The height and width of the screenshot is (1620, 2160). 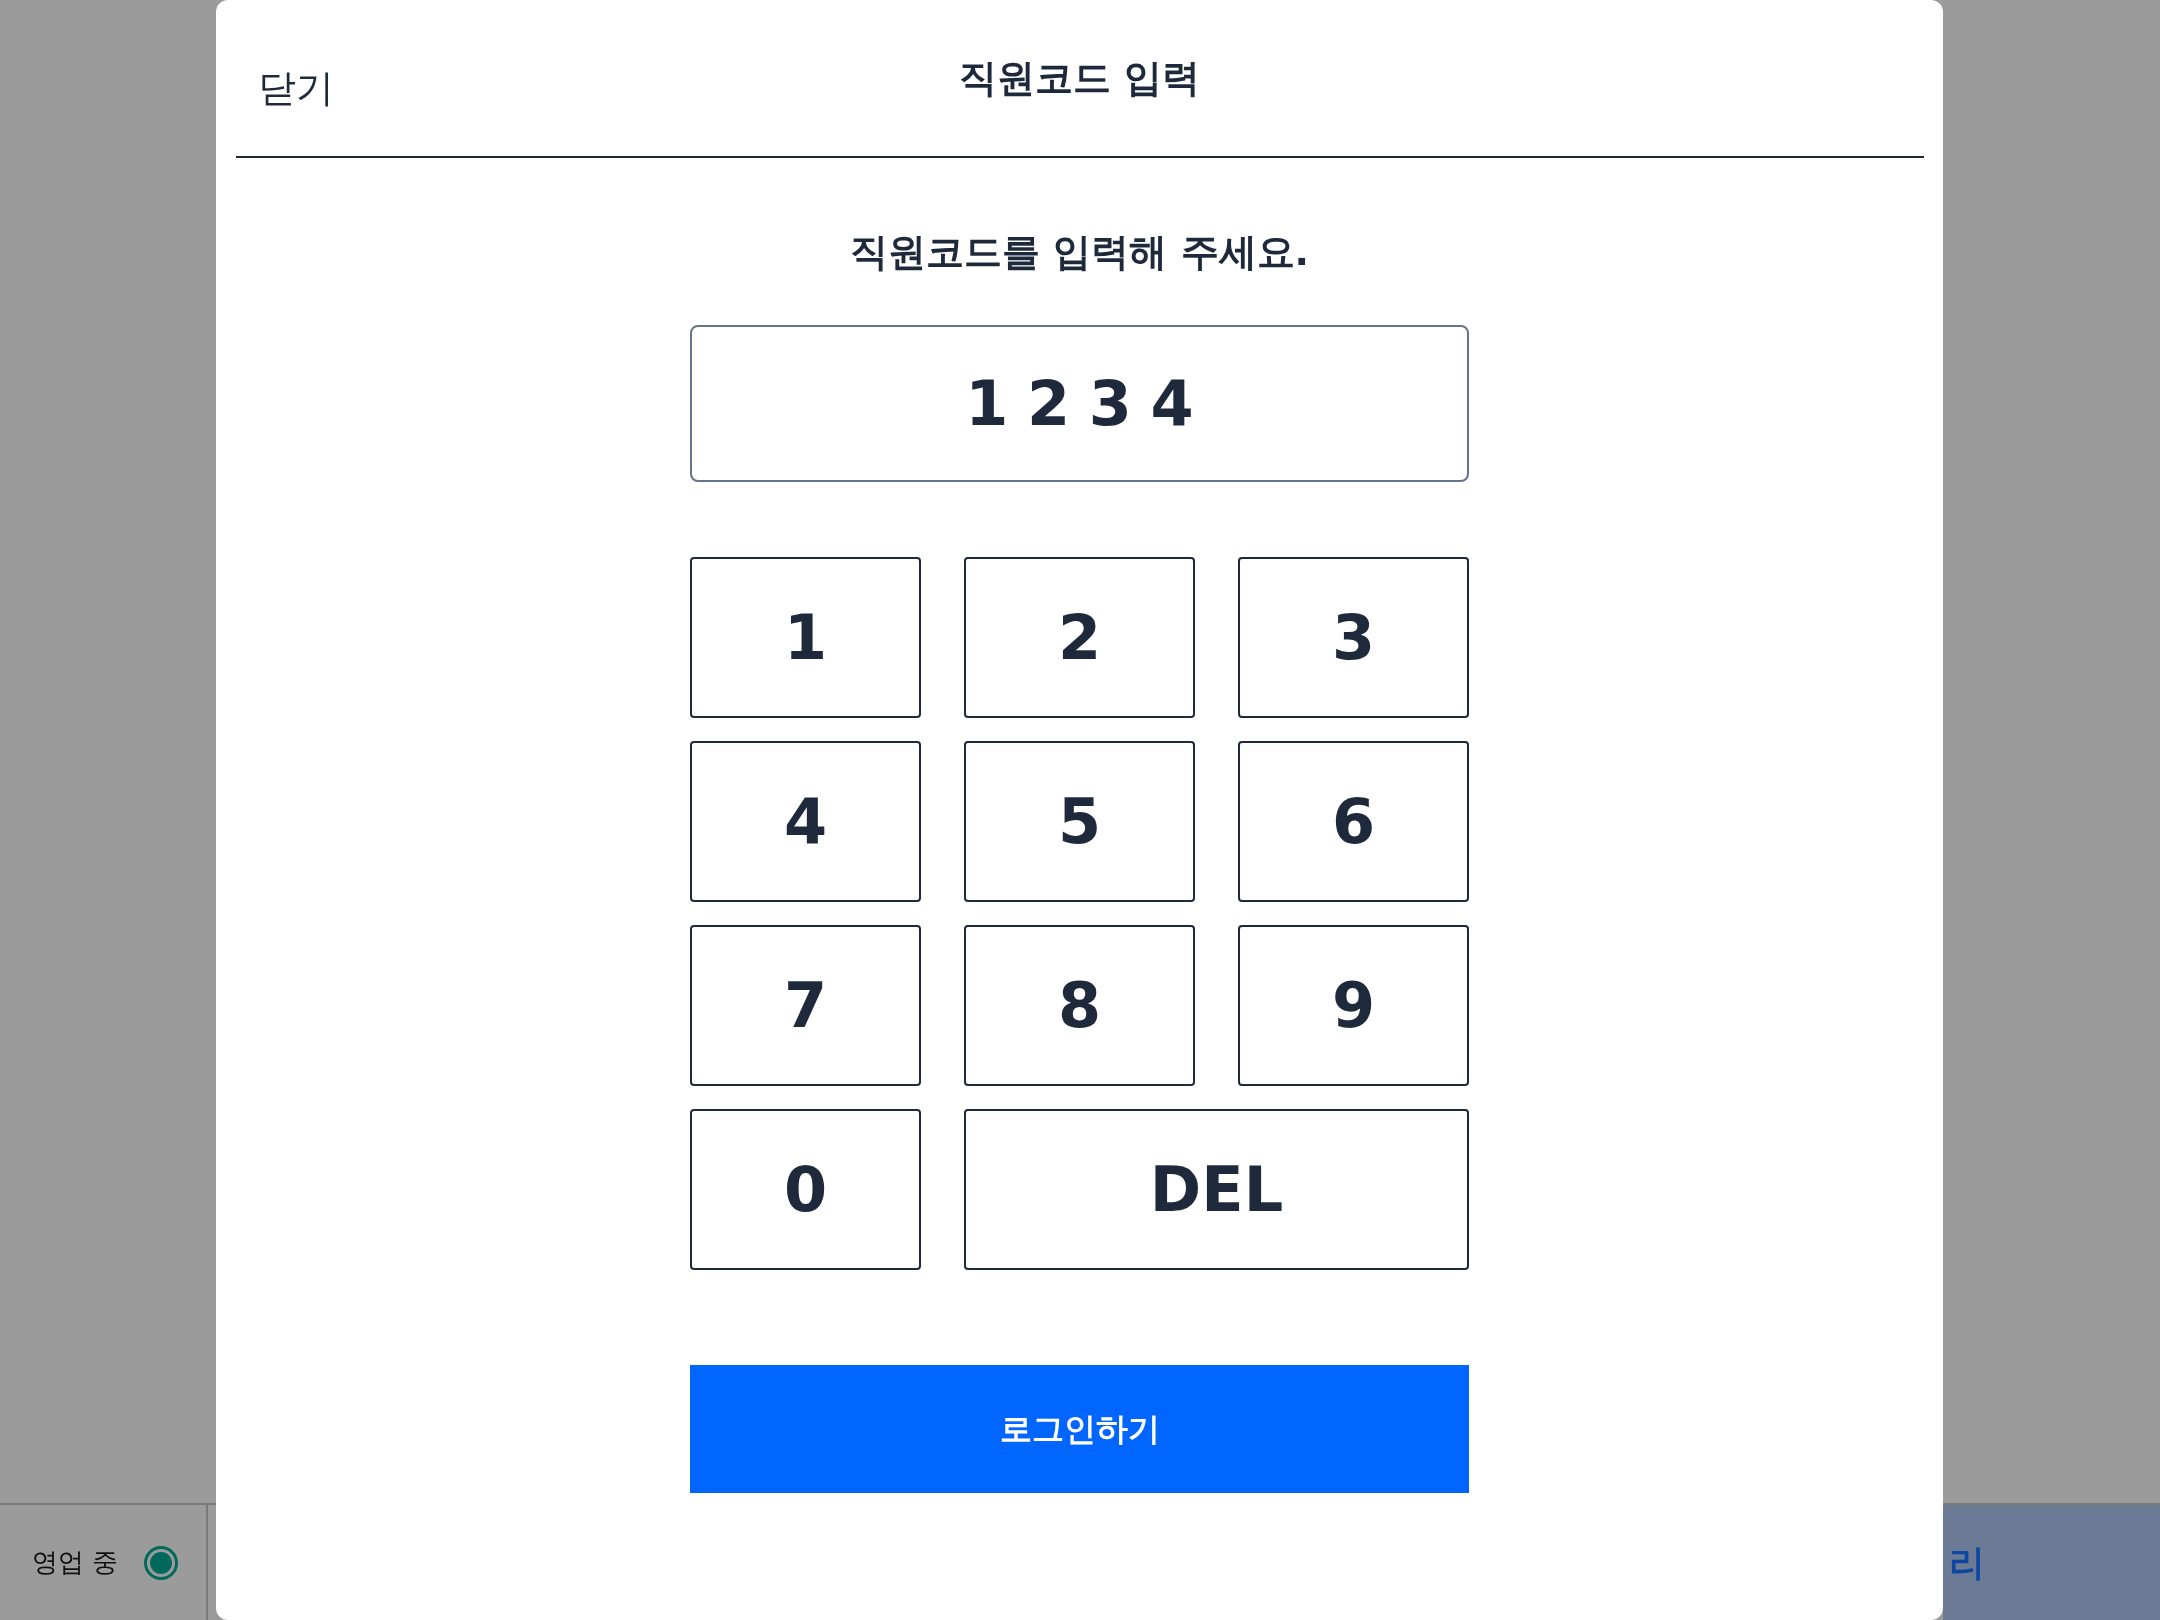 What do you see at coordinates (1353, 1005) in the screenshot?
I see `number-key: 9` at bounding box center [1353, 1005].